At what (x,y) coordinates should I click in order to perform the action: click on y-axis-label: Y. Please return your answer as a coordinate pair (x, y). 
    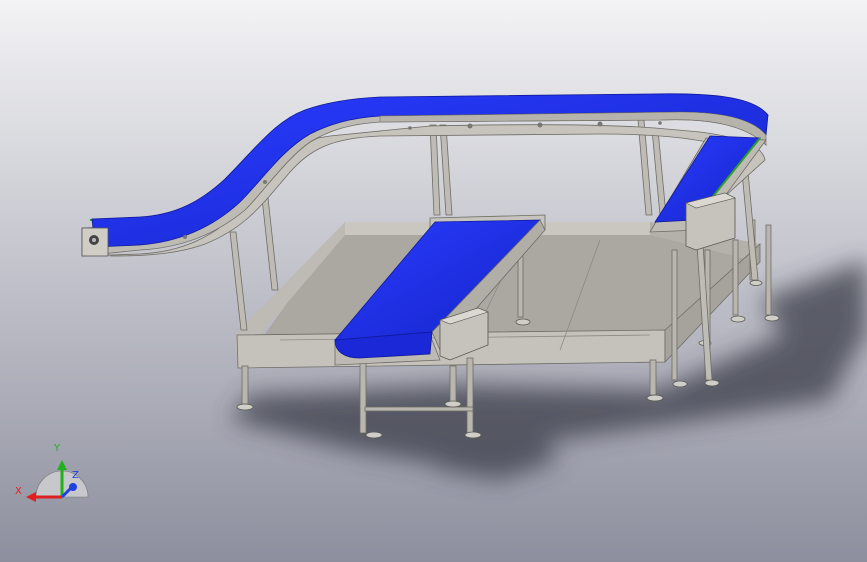
    Looking at the image, I should click on (57, 448).